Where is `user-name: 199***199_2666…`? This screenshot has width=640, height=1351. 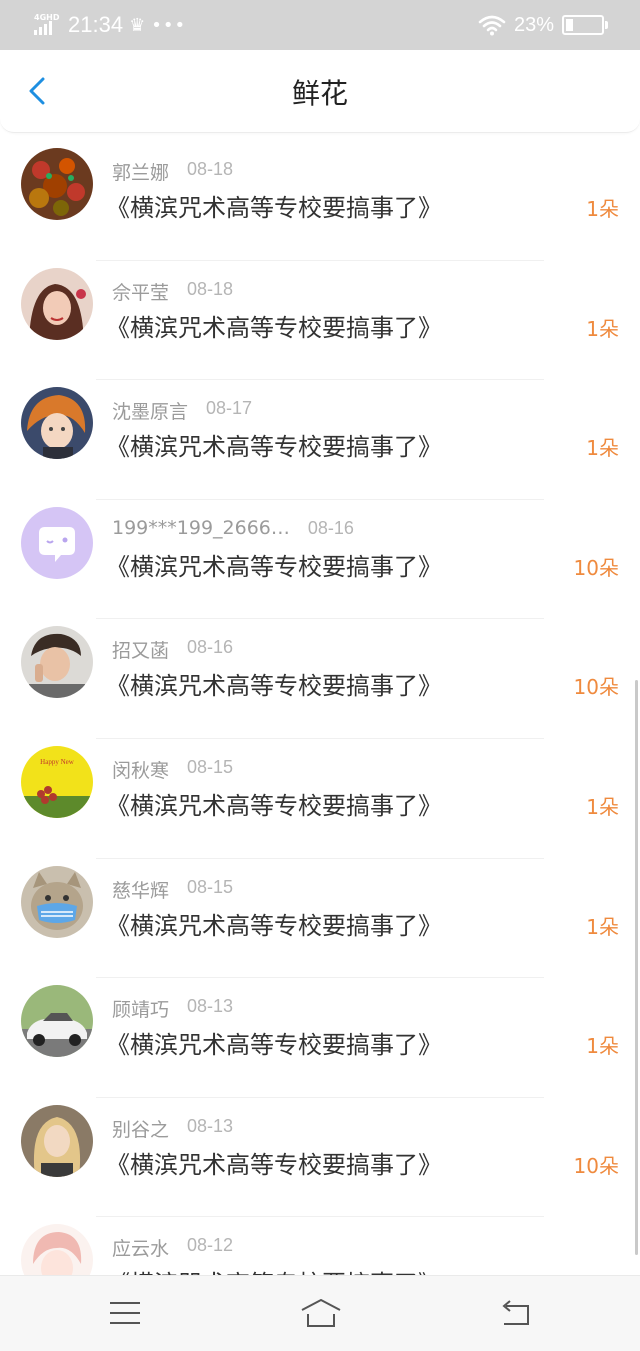 user-name: 199***199_2666… is located at coordinates (201, 527).